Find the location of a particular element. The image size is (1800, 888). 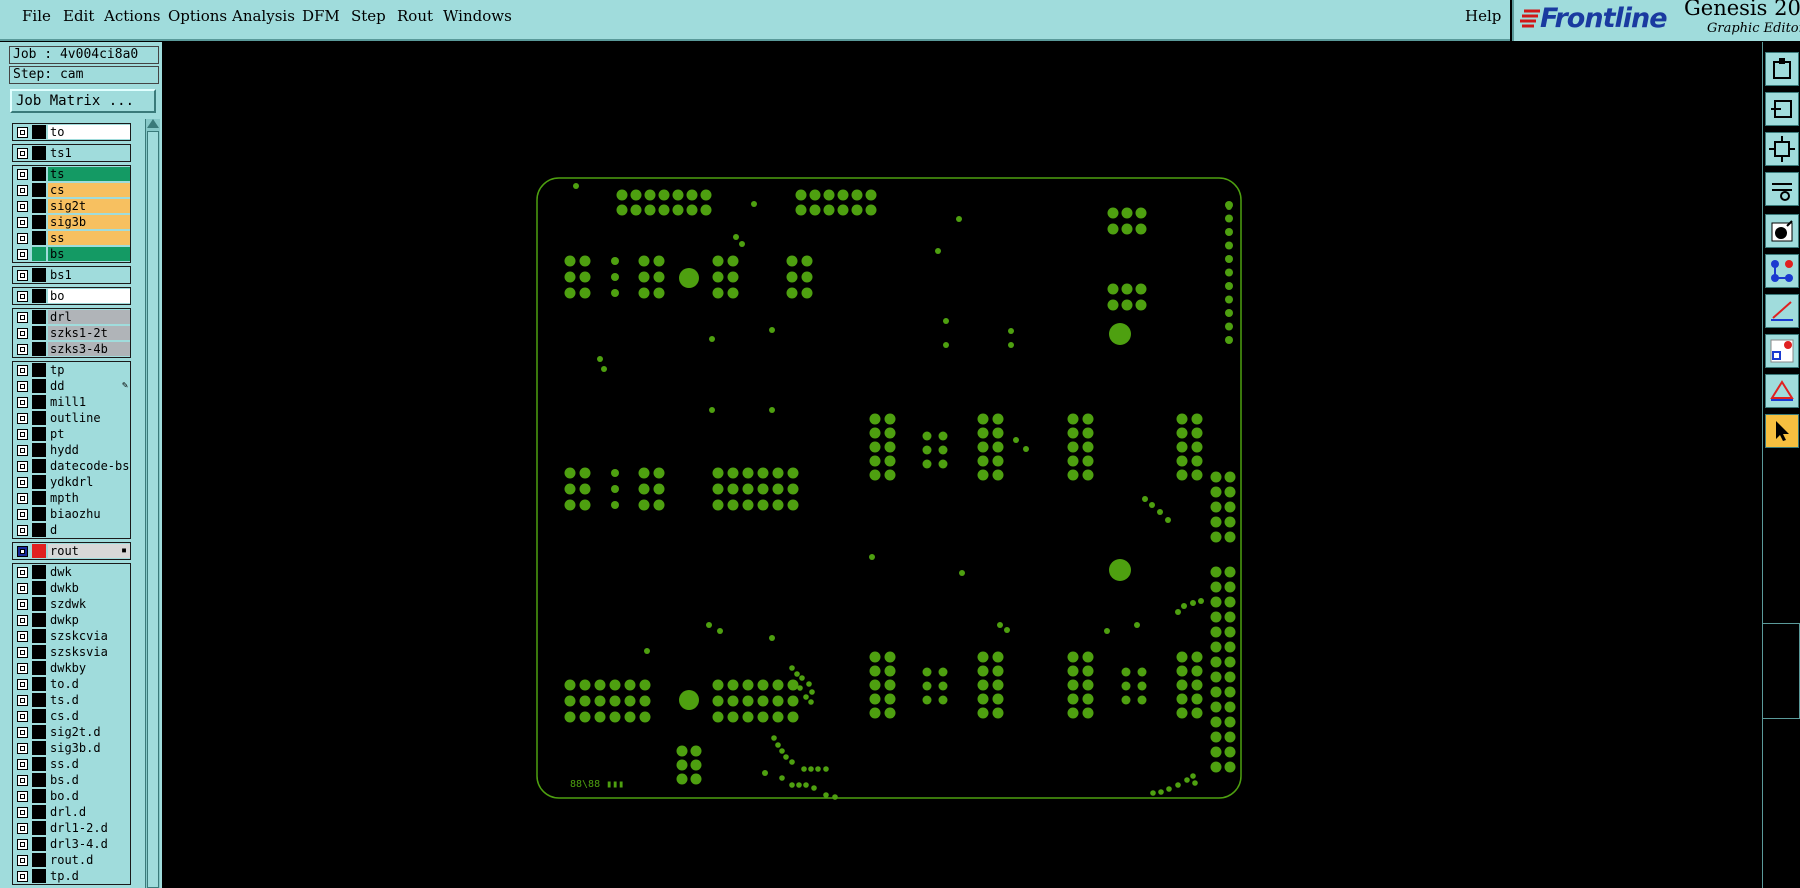

layer-row-ss: ss is located at coordinates (72, 238).